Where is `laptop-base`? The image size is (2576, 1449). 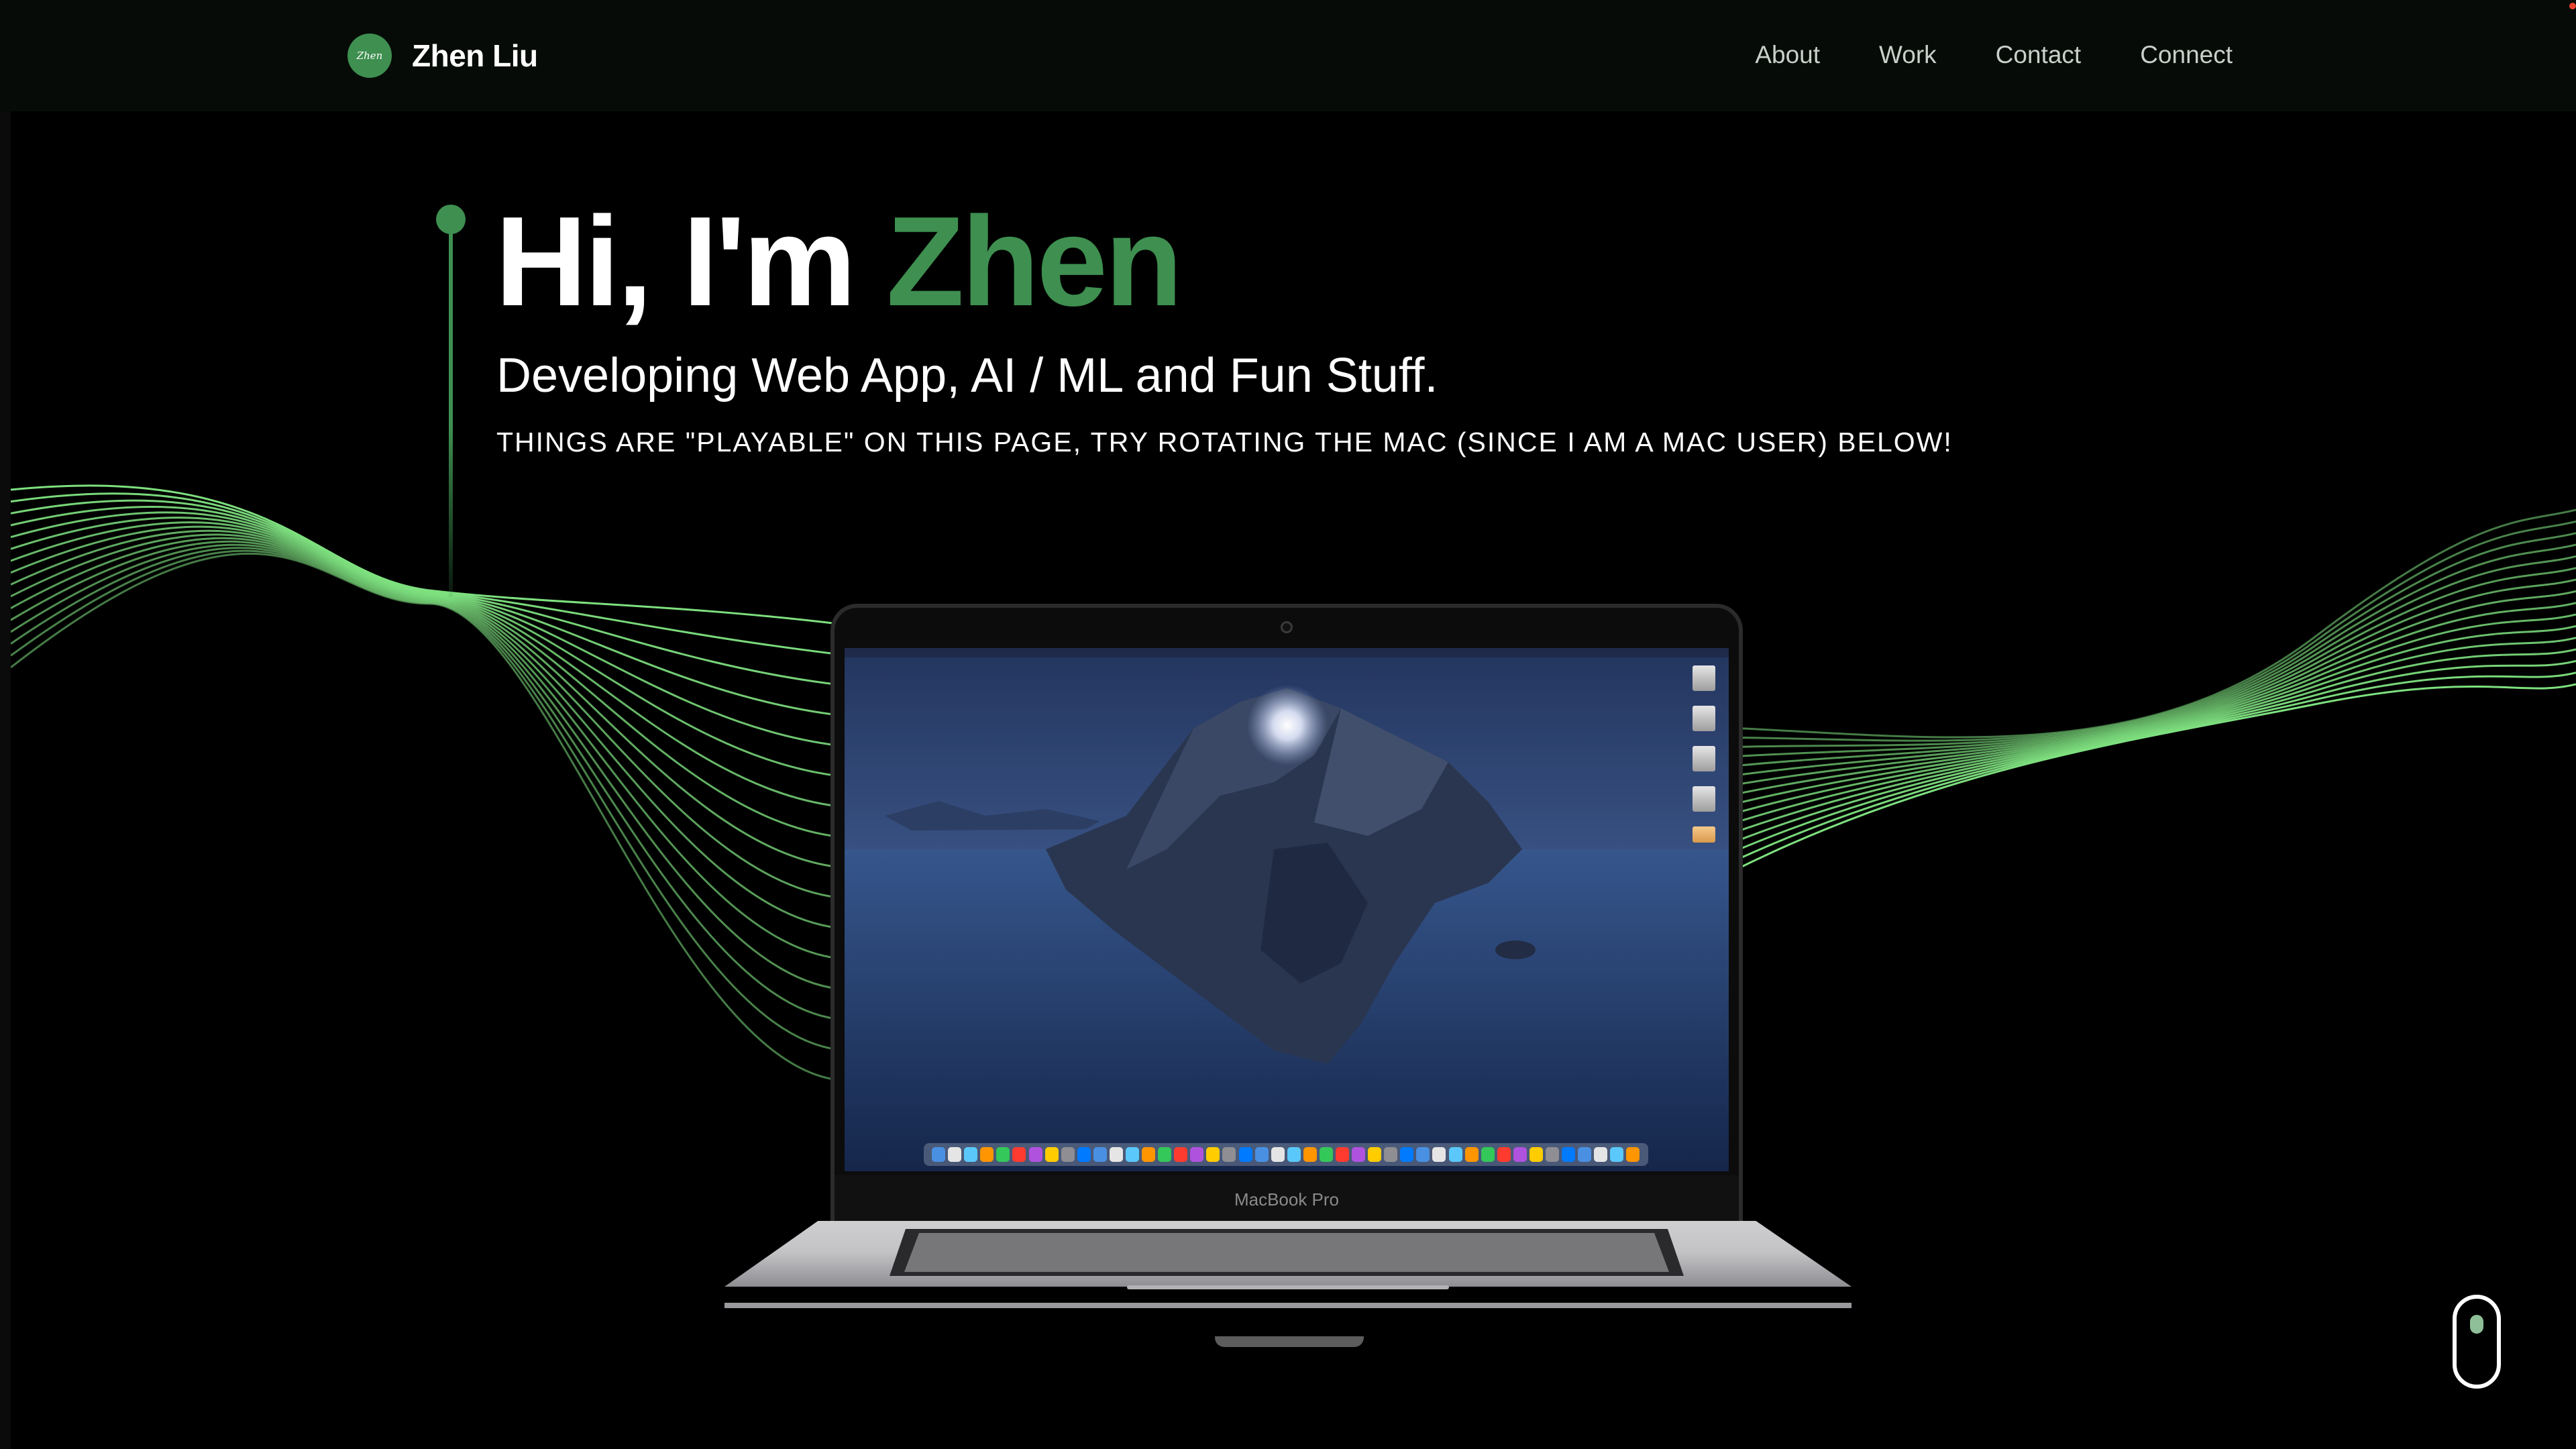
laptop-base is located at coordinates (1287, 1264).